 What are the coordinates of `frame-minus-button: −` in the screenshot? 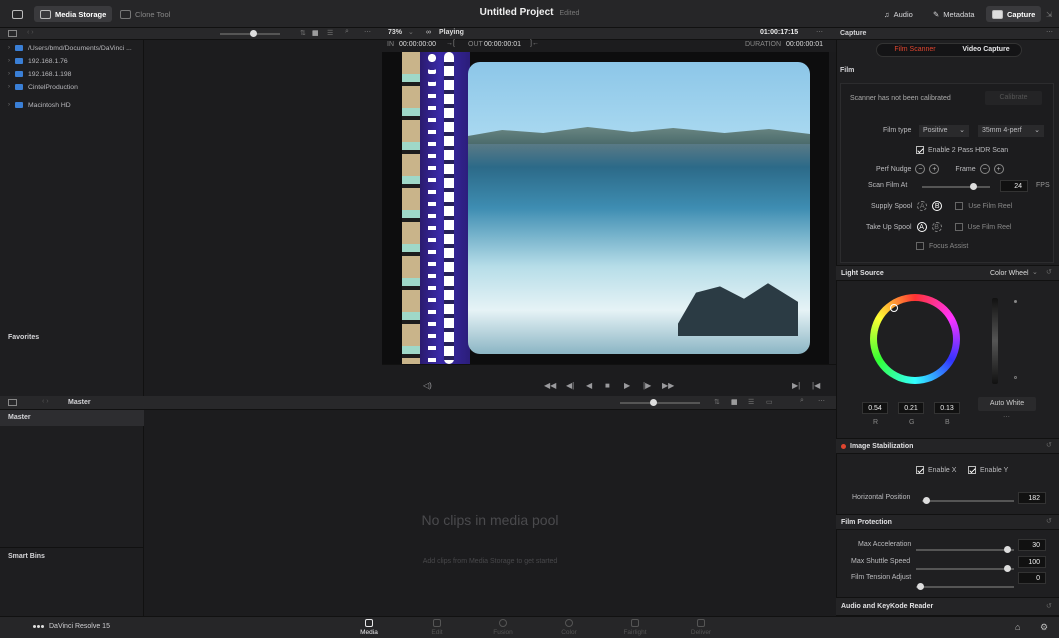 It's located at (984, 169).